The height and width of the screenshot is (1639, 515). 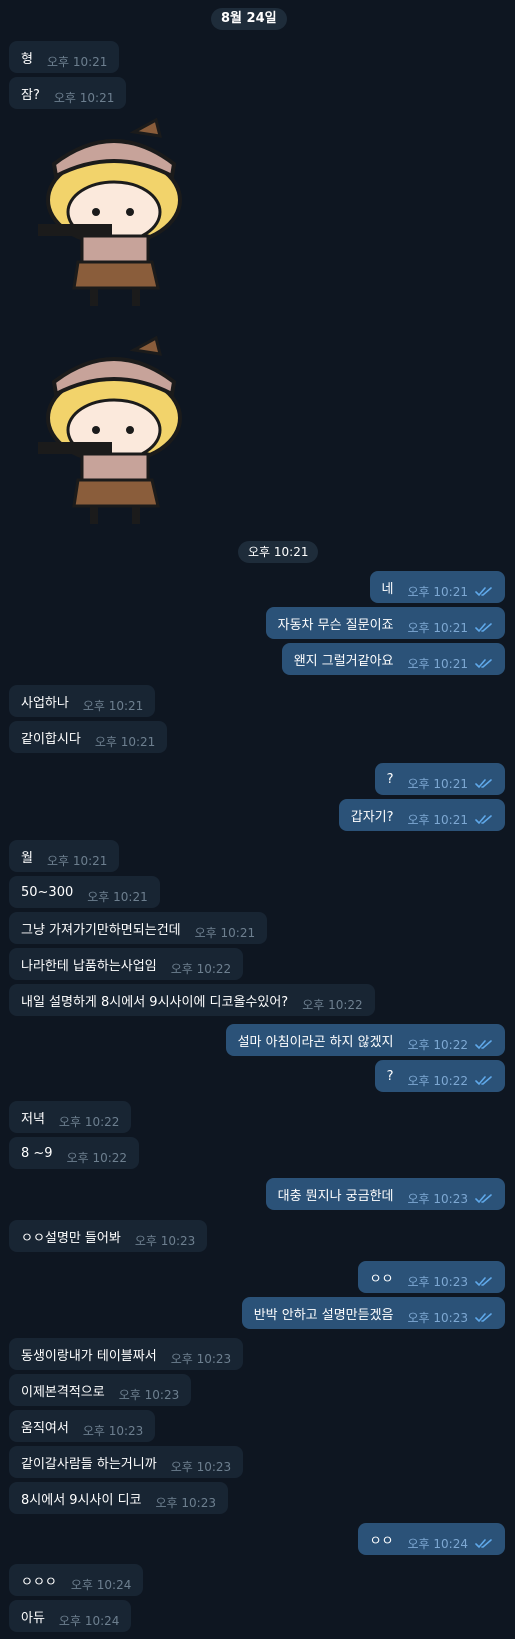 What do you see at coordinates (27, 858) in the screenshot?
I see `message-text: 월` at bounding box center [27, 858].